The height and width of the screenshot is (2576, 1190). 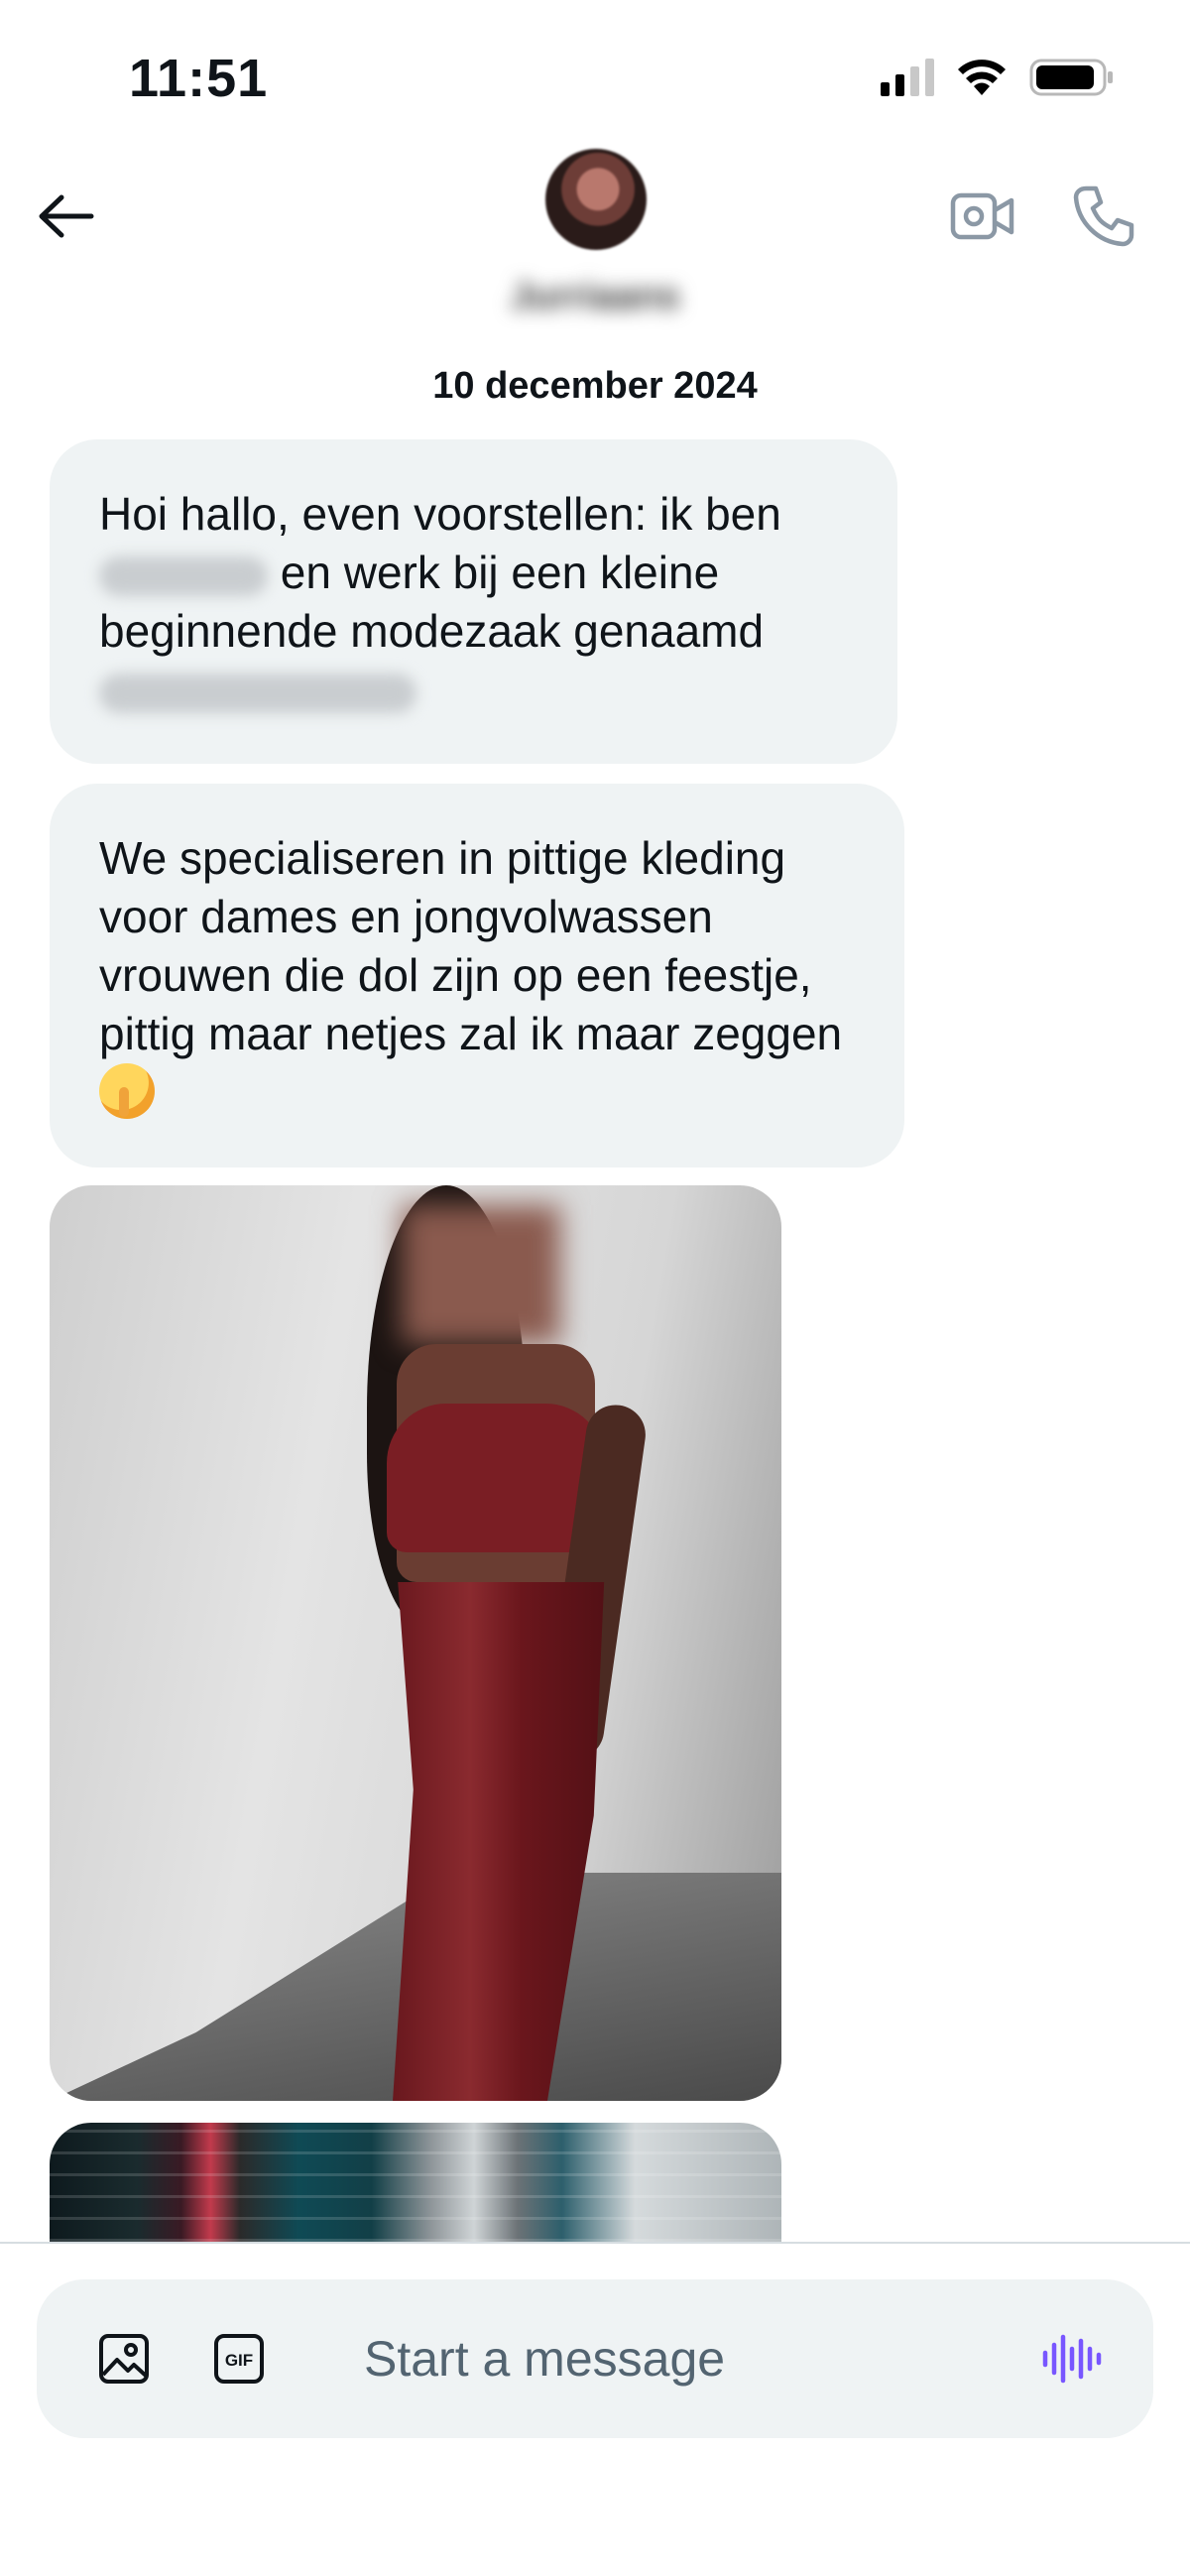 I want to click on gif-icon: GIF, so click(x=239, y=2359).